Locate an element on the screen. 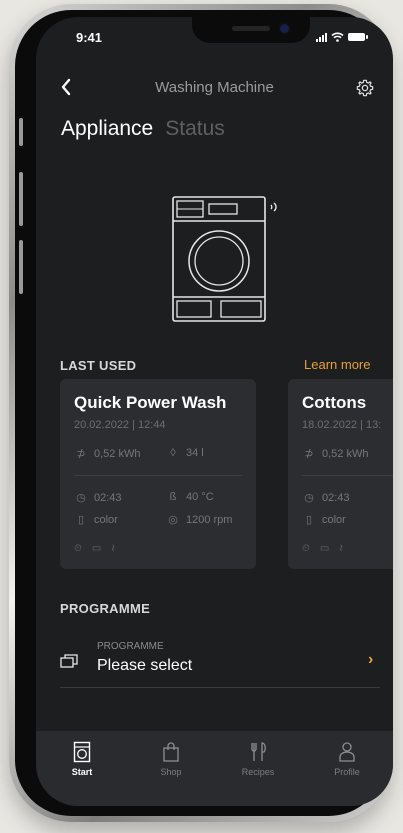 The height and width of the screenshot is (833, 403). card-date: 18.02.2022 | 13: is located at coordinates (342, 425).